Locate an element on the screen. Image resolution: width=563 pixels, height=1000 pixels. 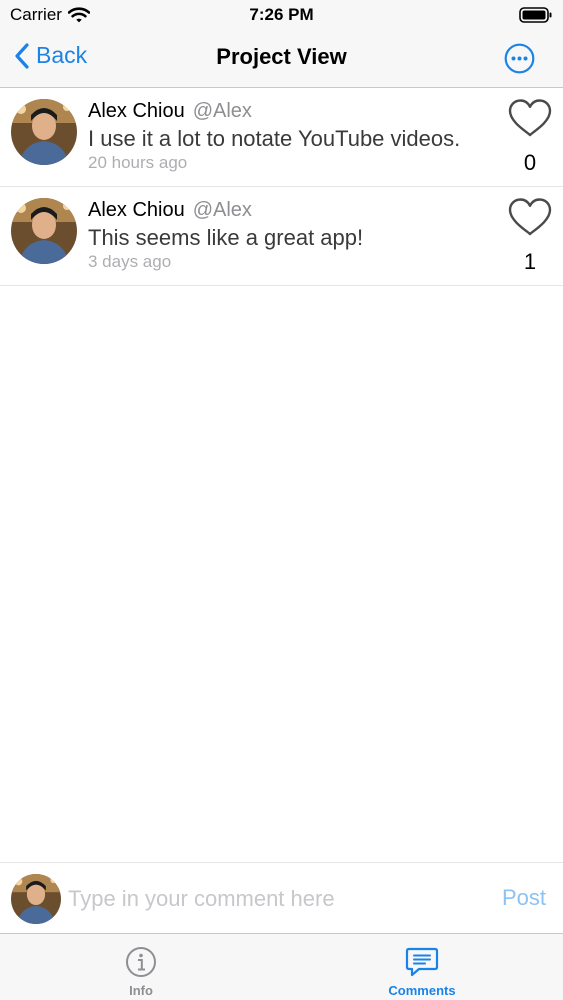
like-count: 1 is located at coordinates (530, 261).